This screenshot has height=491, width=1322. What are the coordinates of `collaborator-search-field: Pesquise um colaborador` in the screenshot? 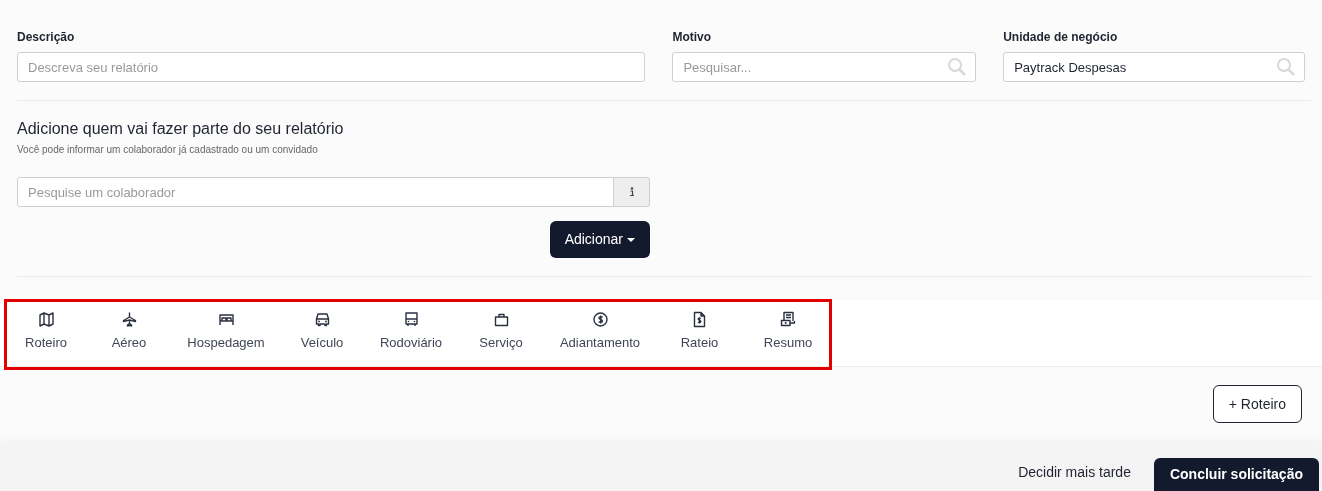 It's located at (315, 192).